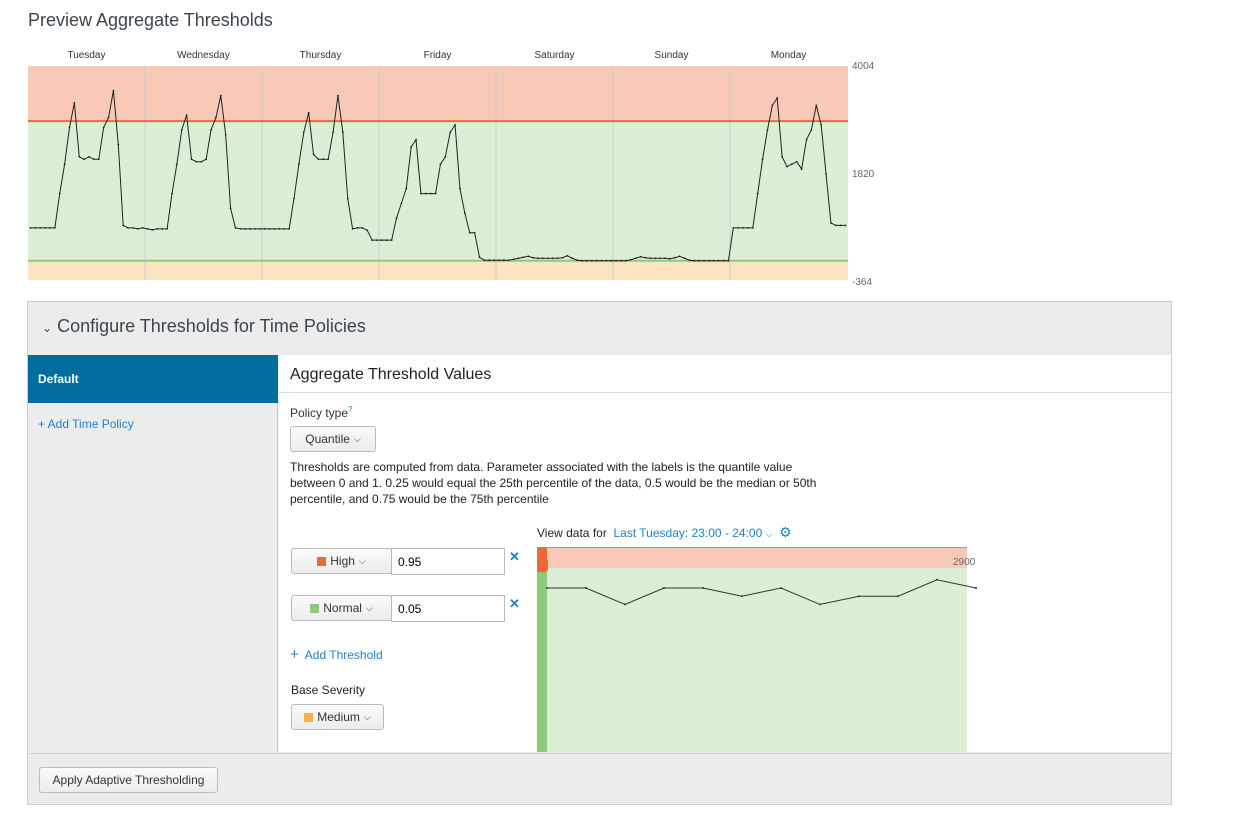  Describe the element at coordinates (448, 608) in the screenshot. I see `normal-threshold-input` at that location.